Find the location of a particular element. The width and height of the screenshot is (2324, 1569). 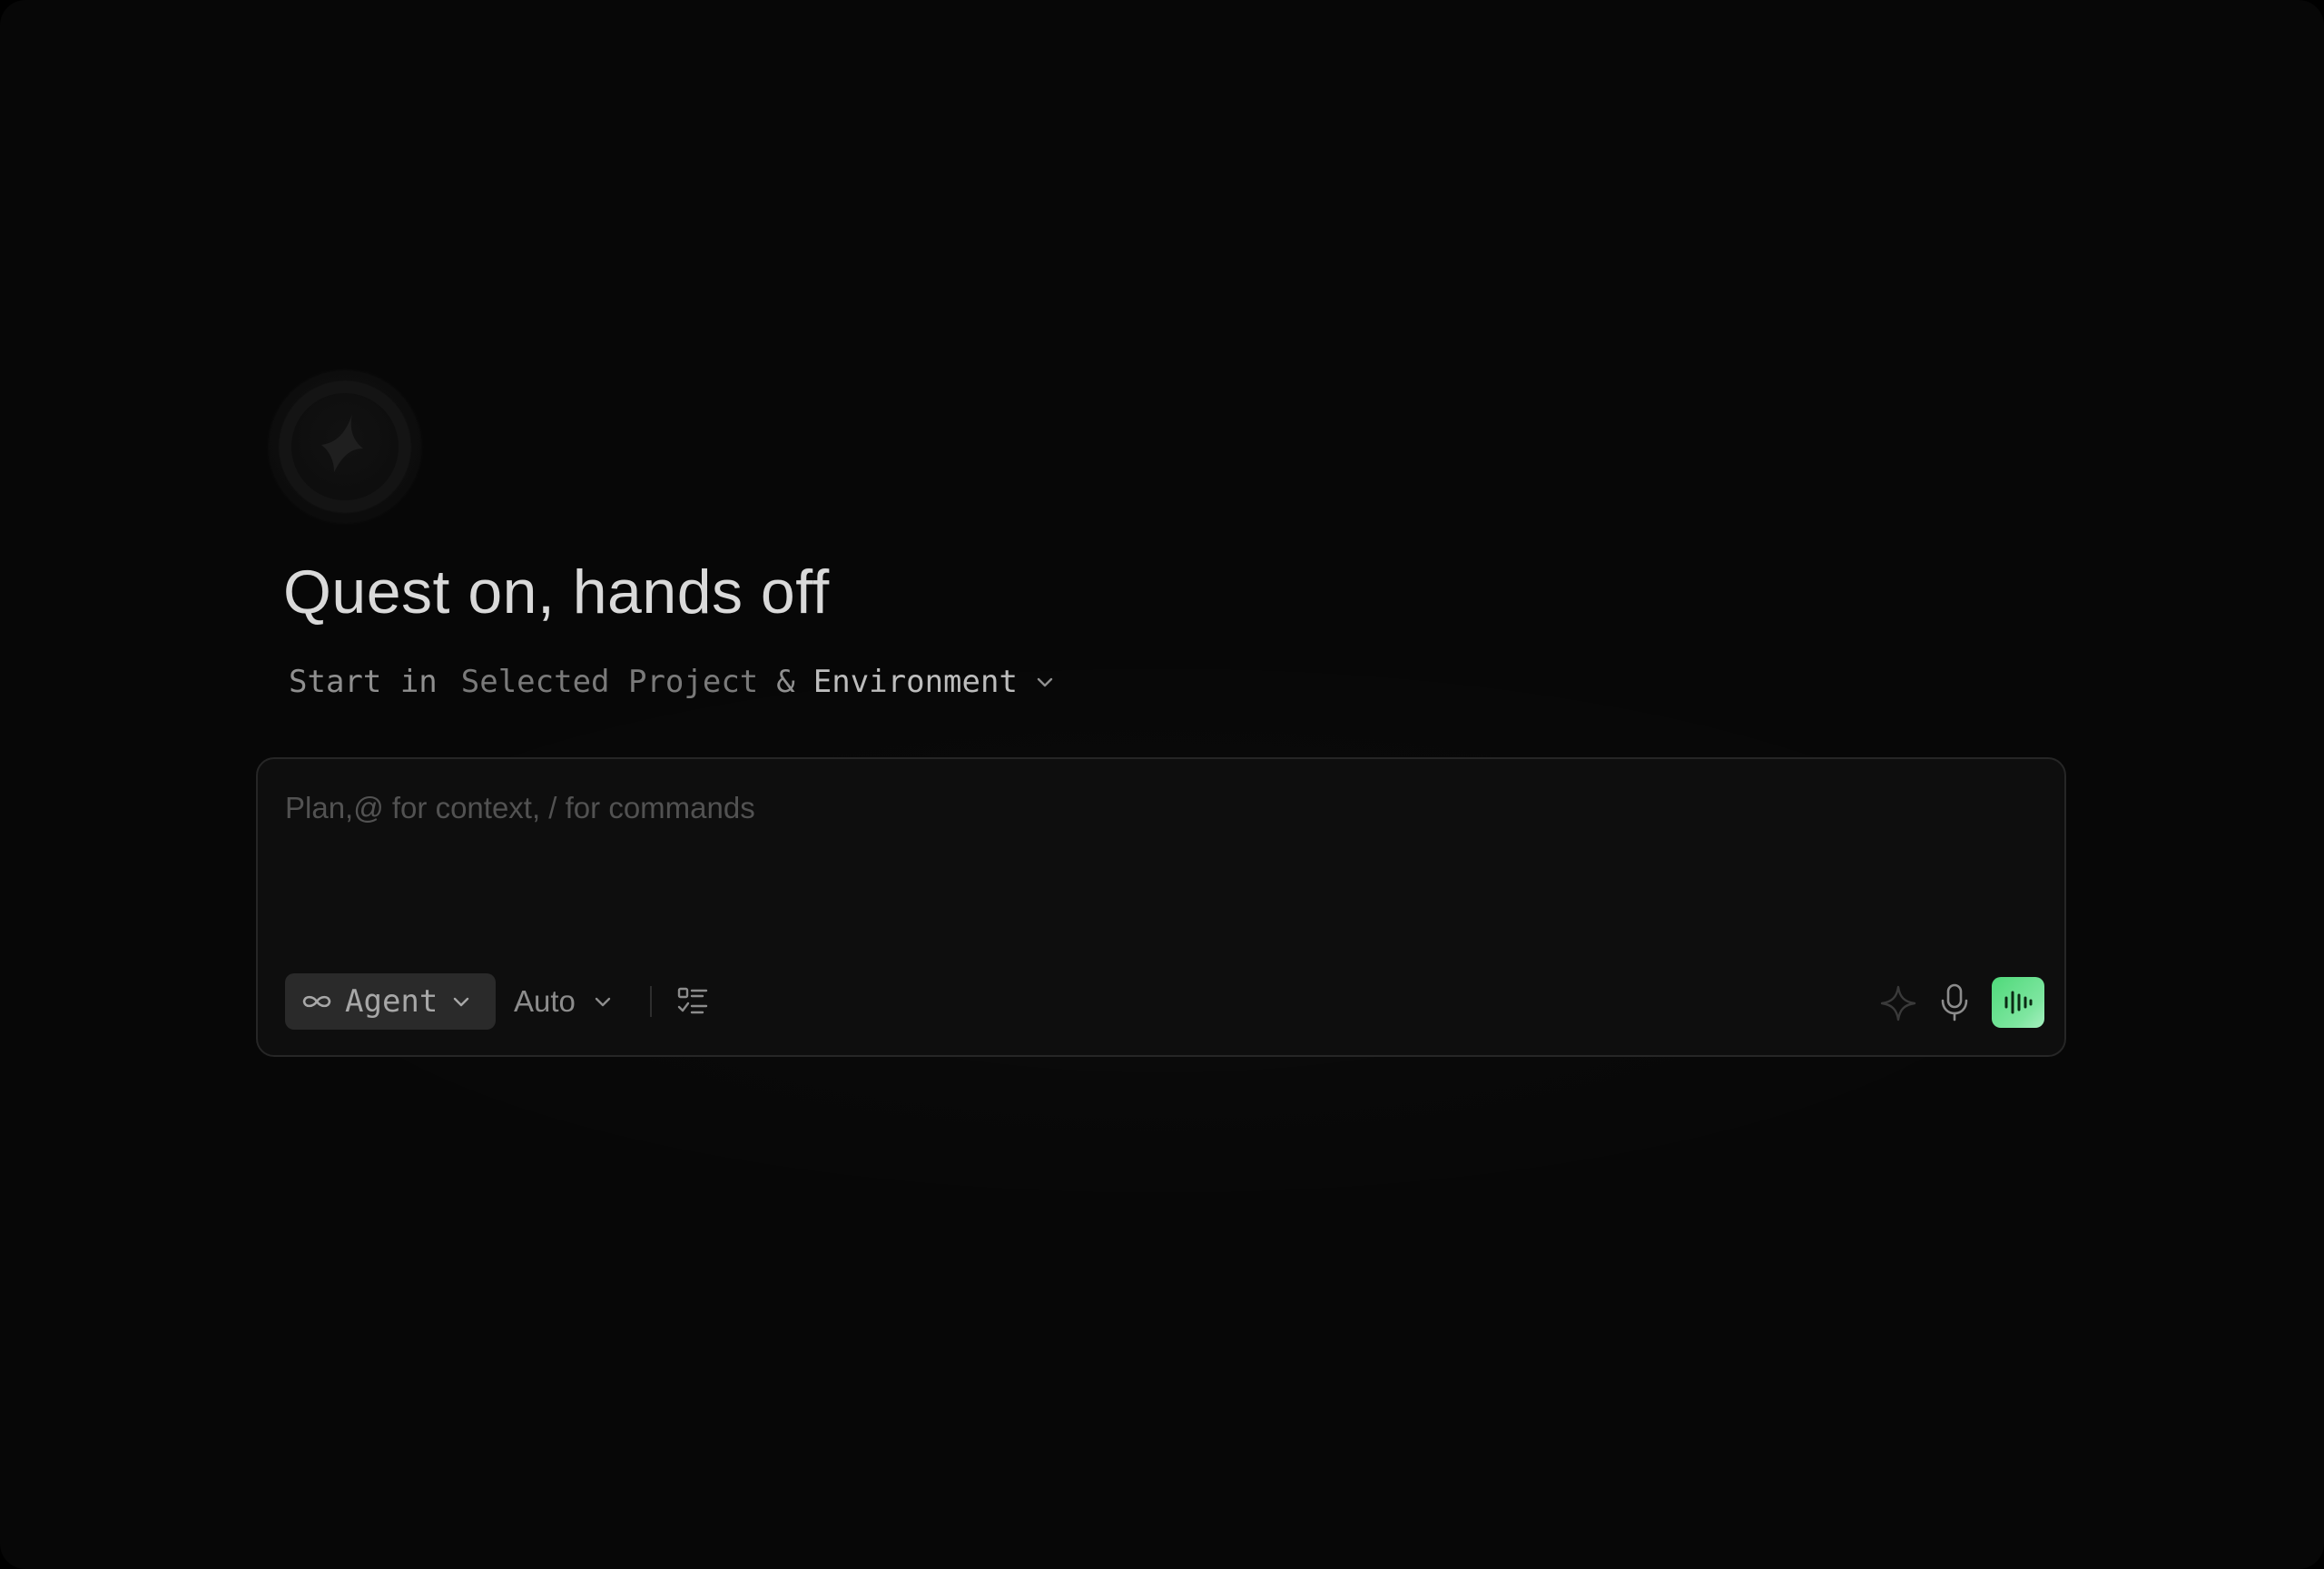

audio-wave-icon is located at coordinates (2018, 1002).